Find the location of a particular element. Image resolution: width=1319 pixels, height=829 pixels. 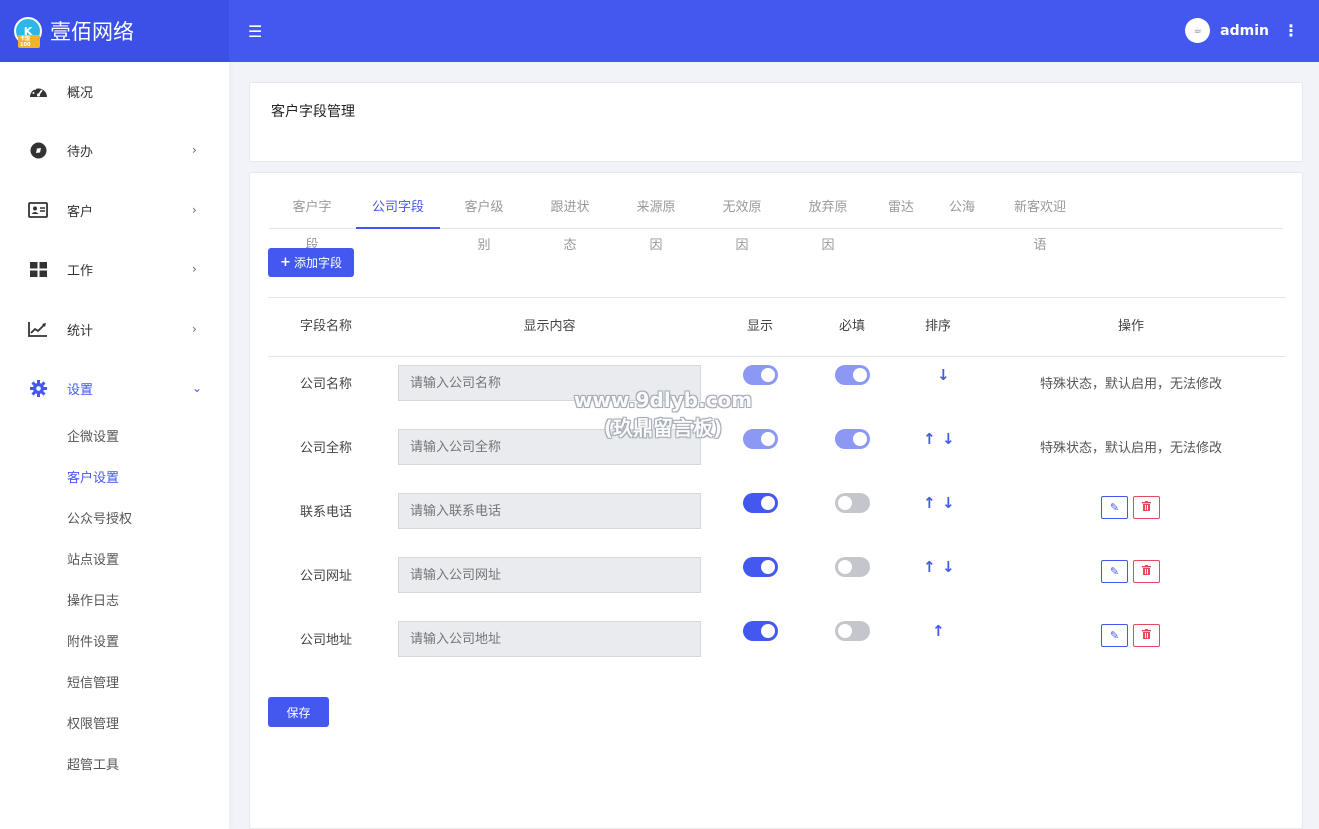

sidebar-item-label: 设置 is located at coordinates (80, 390).